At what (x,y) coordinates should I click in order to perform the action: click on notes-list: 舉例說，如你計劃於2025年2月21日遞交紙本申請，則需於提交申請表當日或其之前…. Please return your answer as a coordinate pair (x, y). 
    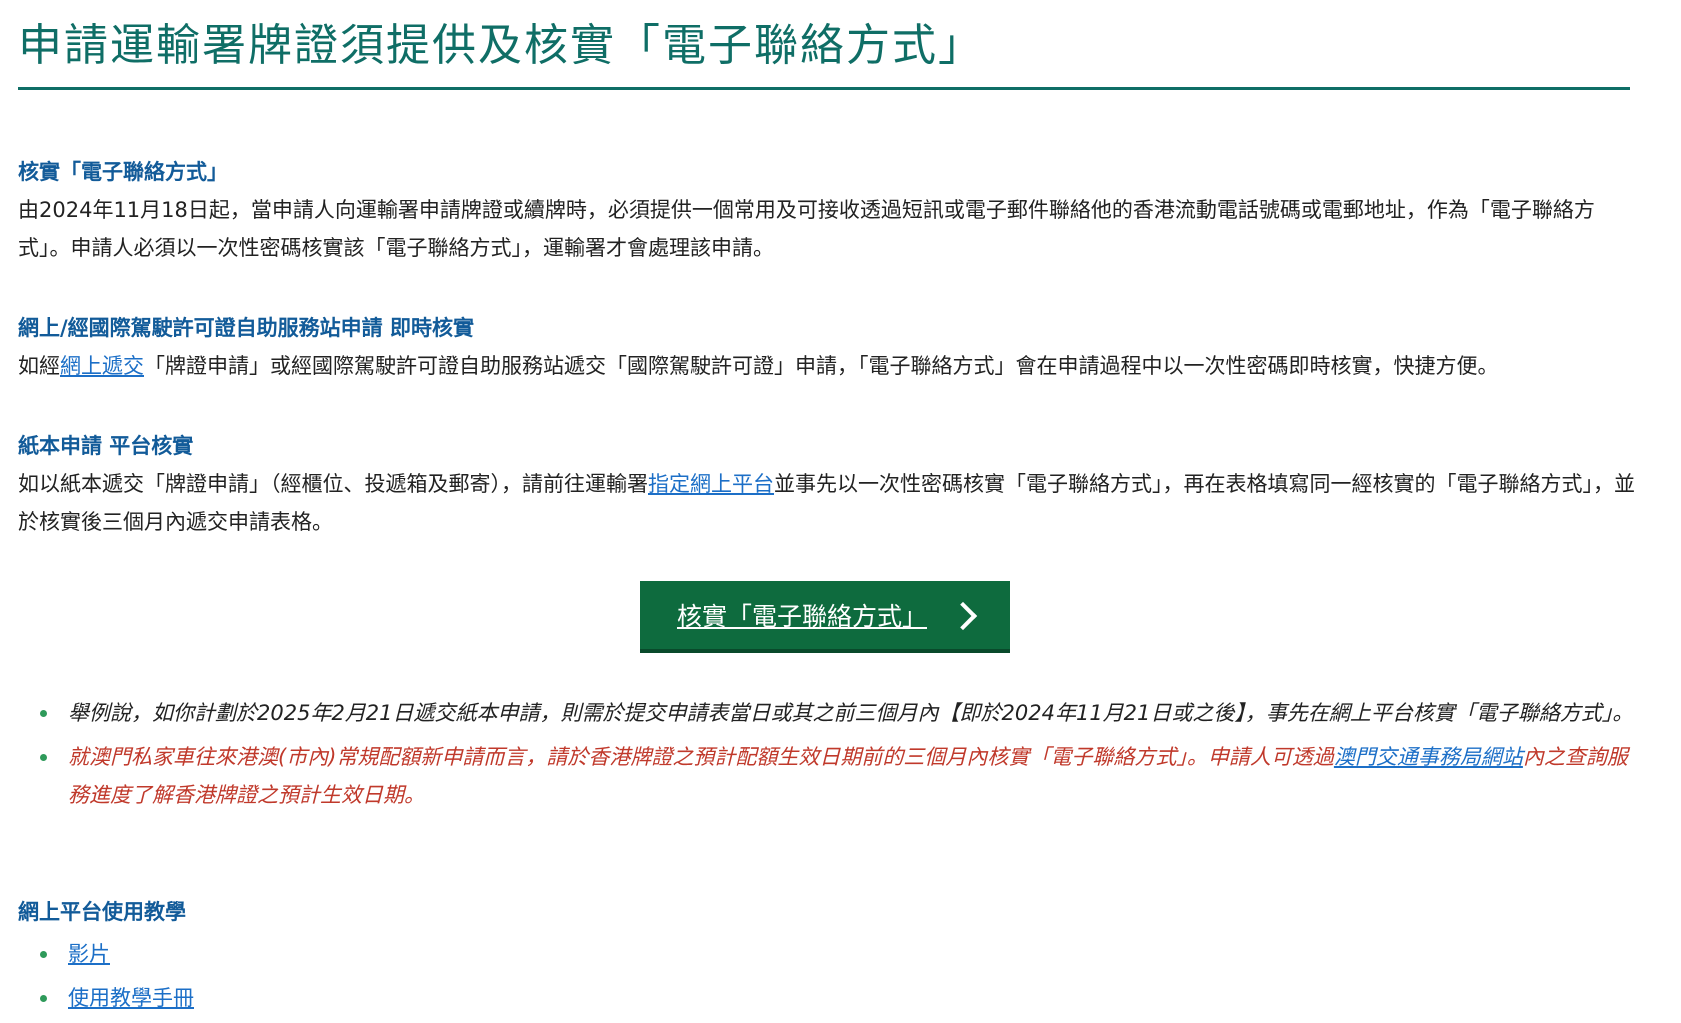
    Looking at the image, I should click on (830, 757).